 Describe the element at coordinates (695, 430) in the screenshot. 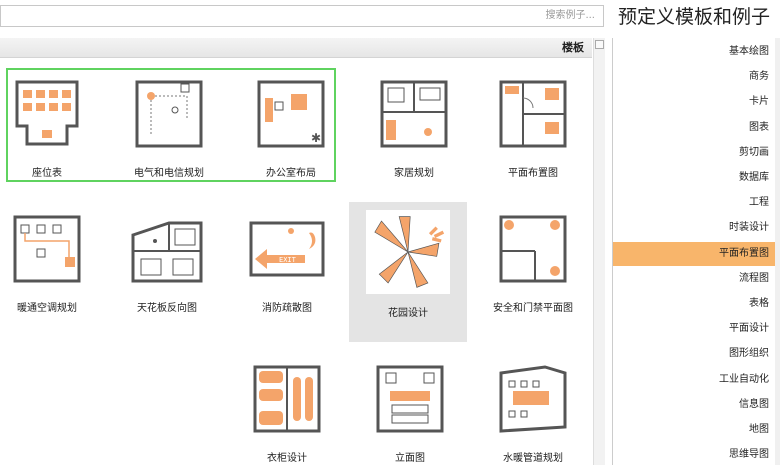

I see `sidebar-item: 地图` at that location.